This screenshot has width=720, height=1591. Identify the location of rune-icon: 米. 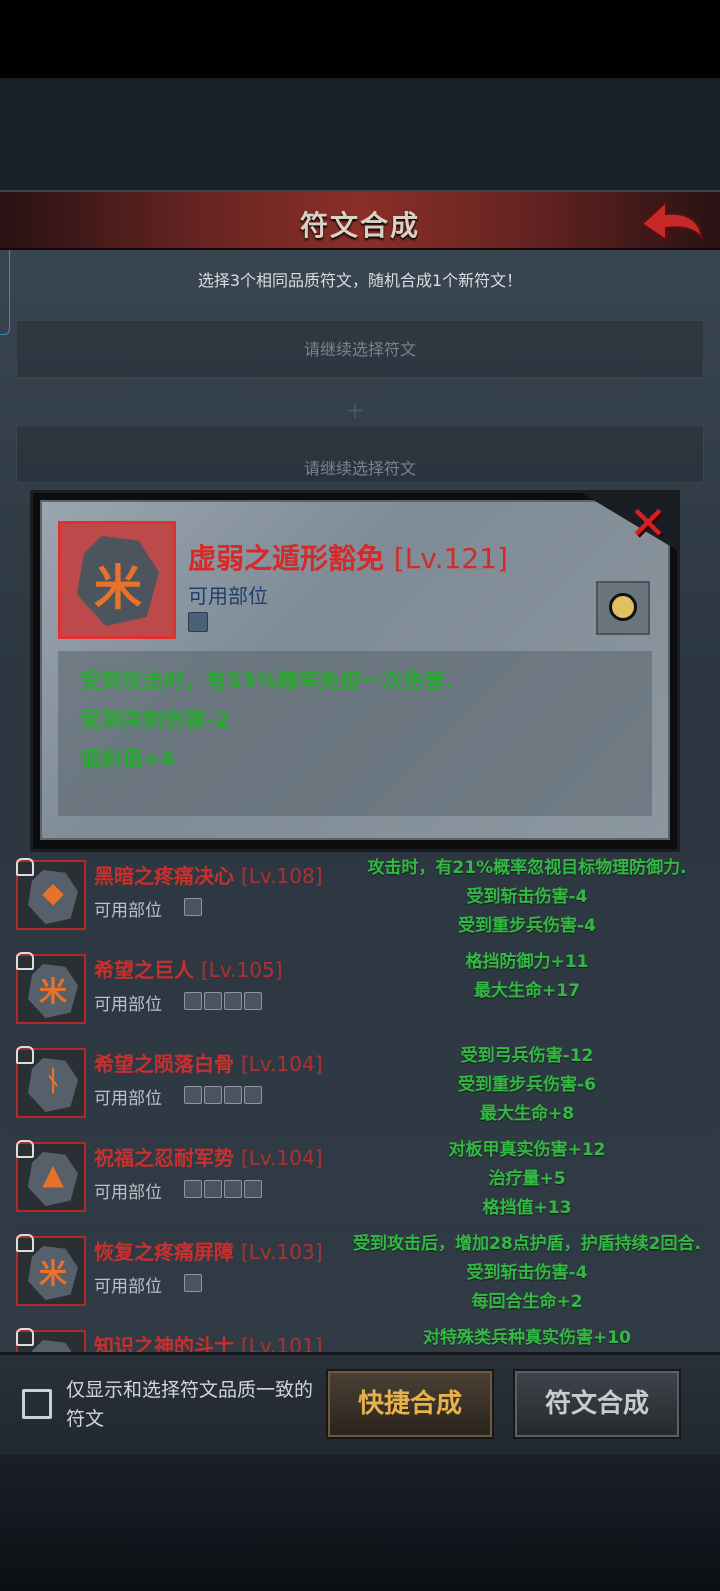
(117, 580).